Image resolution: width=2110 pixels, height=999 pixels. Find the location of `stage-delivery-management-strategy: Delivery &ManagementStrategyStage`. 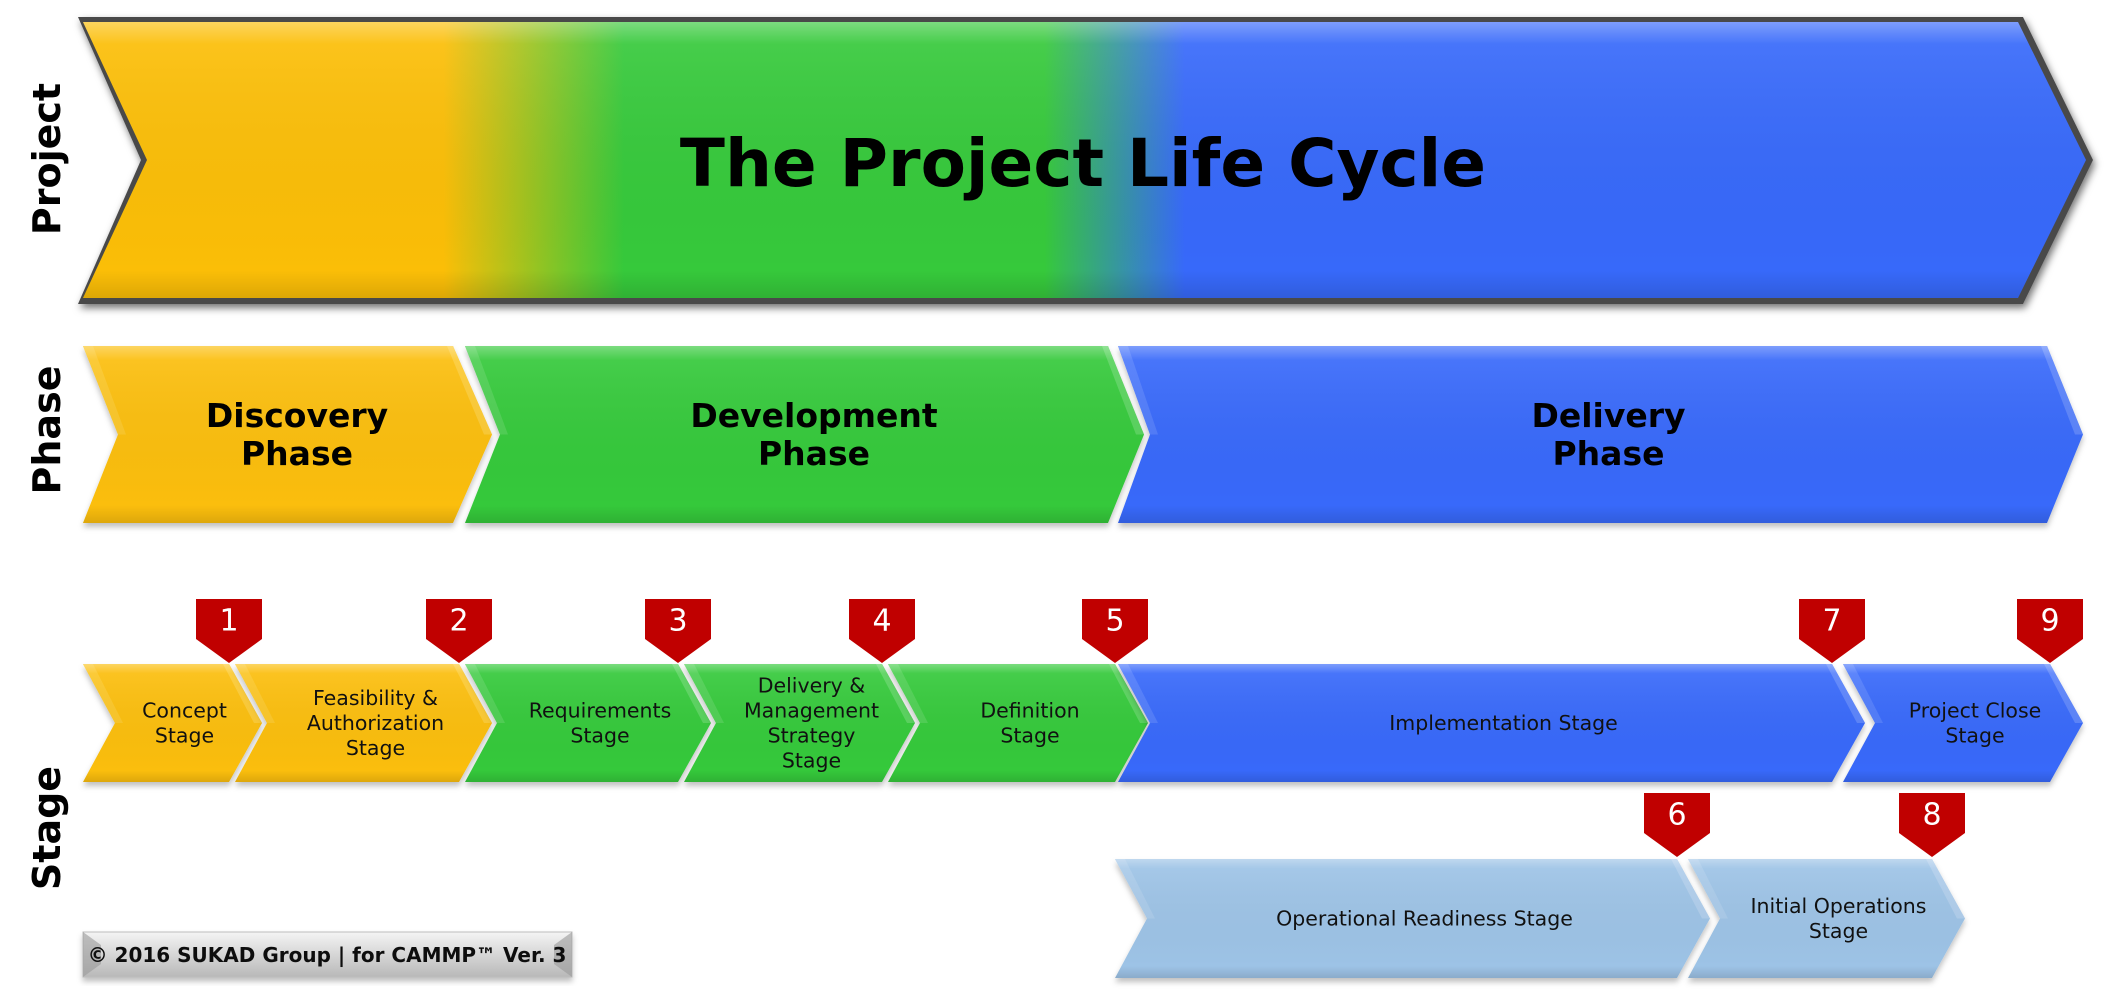

stage-delivery-management-strategy: Delivery &ManagementStrategyStage is located at coordinates (799, 723).